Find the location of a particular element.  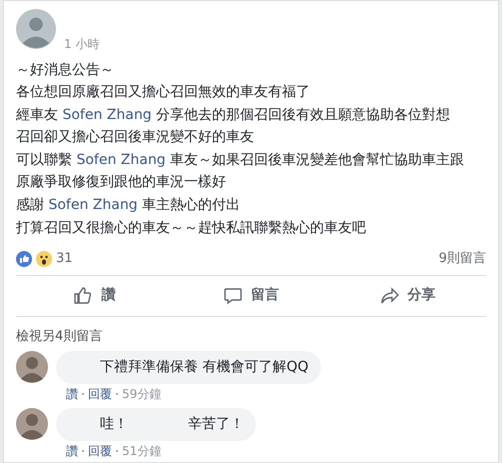

post-paragraph: 可以聯繫 Sofen Zhang 車友～如果召回後車況變差他會幫忙協助車主跟 原廠爭取修復到跟他的車況一樣好 is located at coordinates (241, 171).